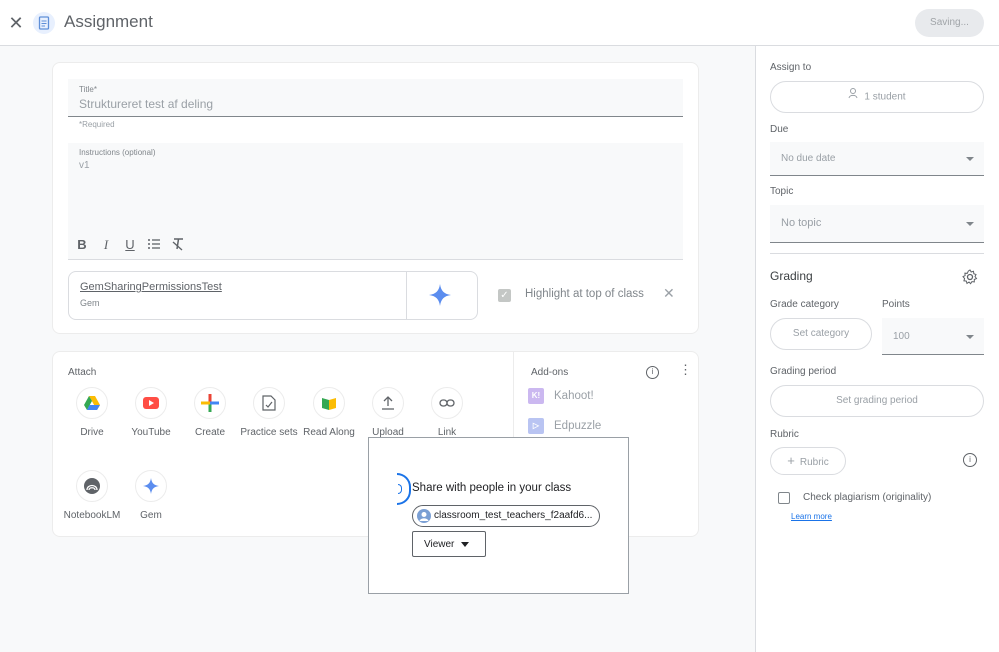 Image resolution: width=999 pixels, height=652 pixels. Describe the element at coordinates (784, 498) in the screenshot. I see `plagiarism-checkbox` at that location.